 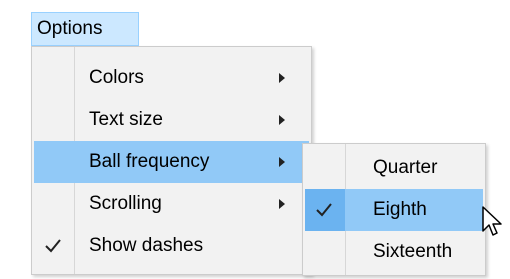 What do you see at coordinates (413, 251) in the screenshot?
I see `menu-item-label: Sixteenth` at bounding box center [413, 251].